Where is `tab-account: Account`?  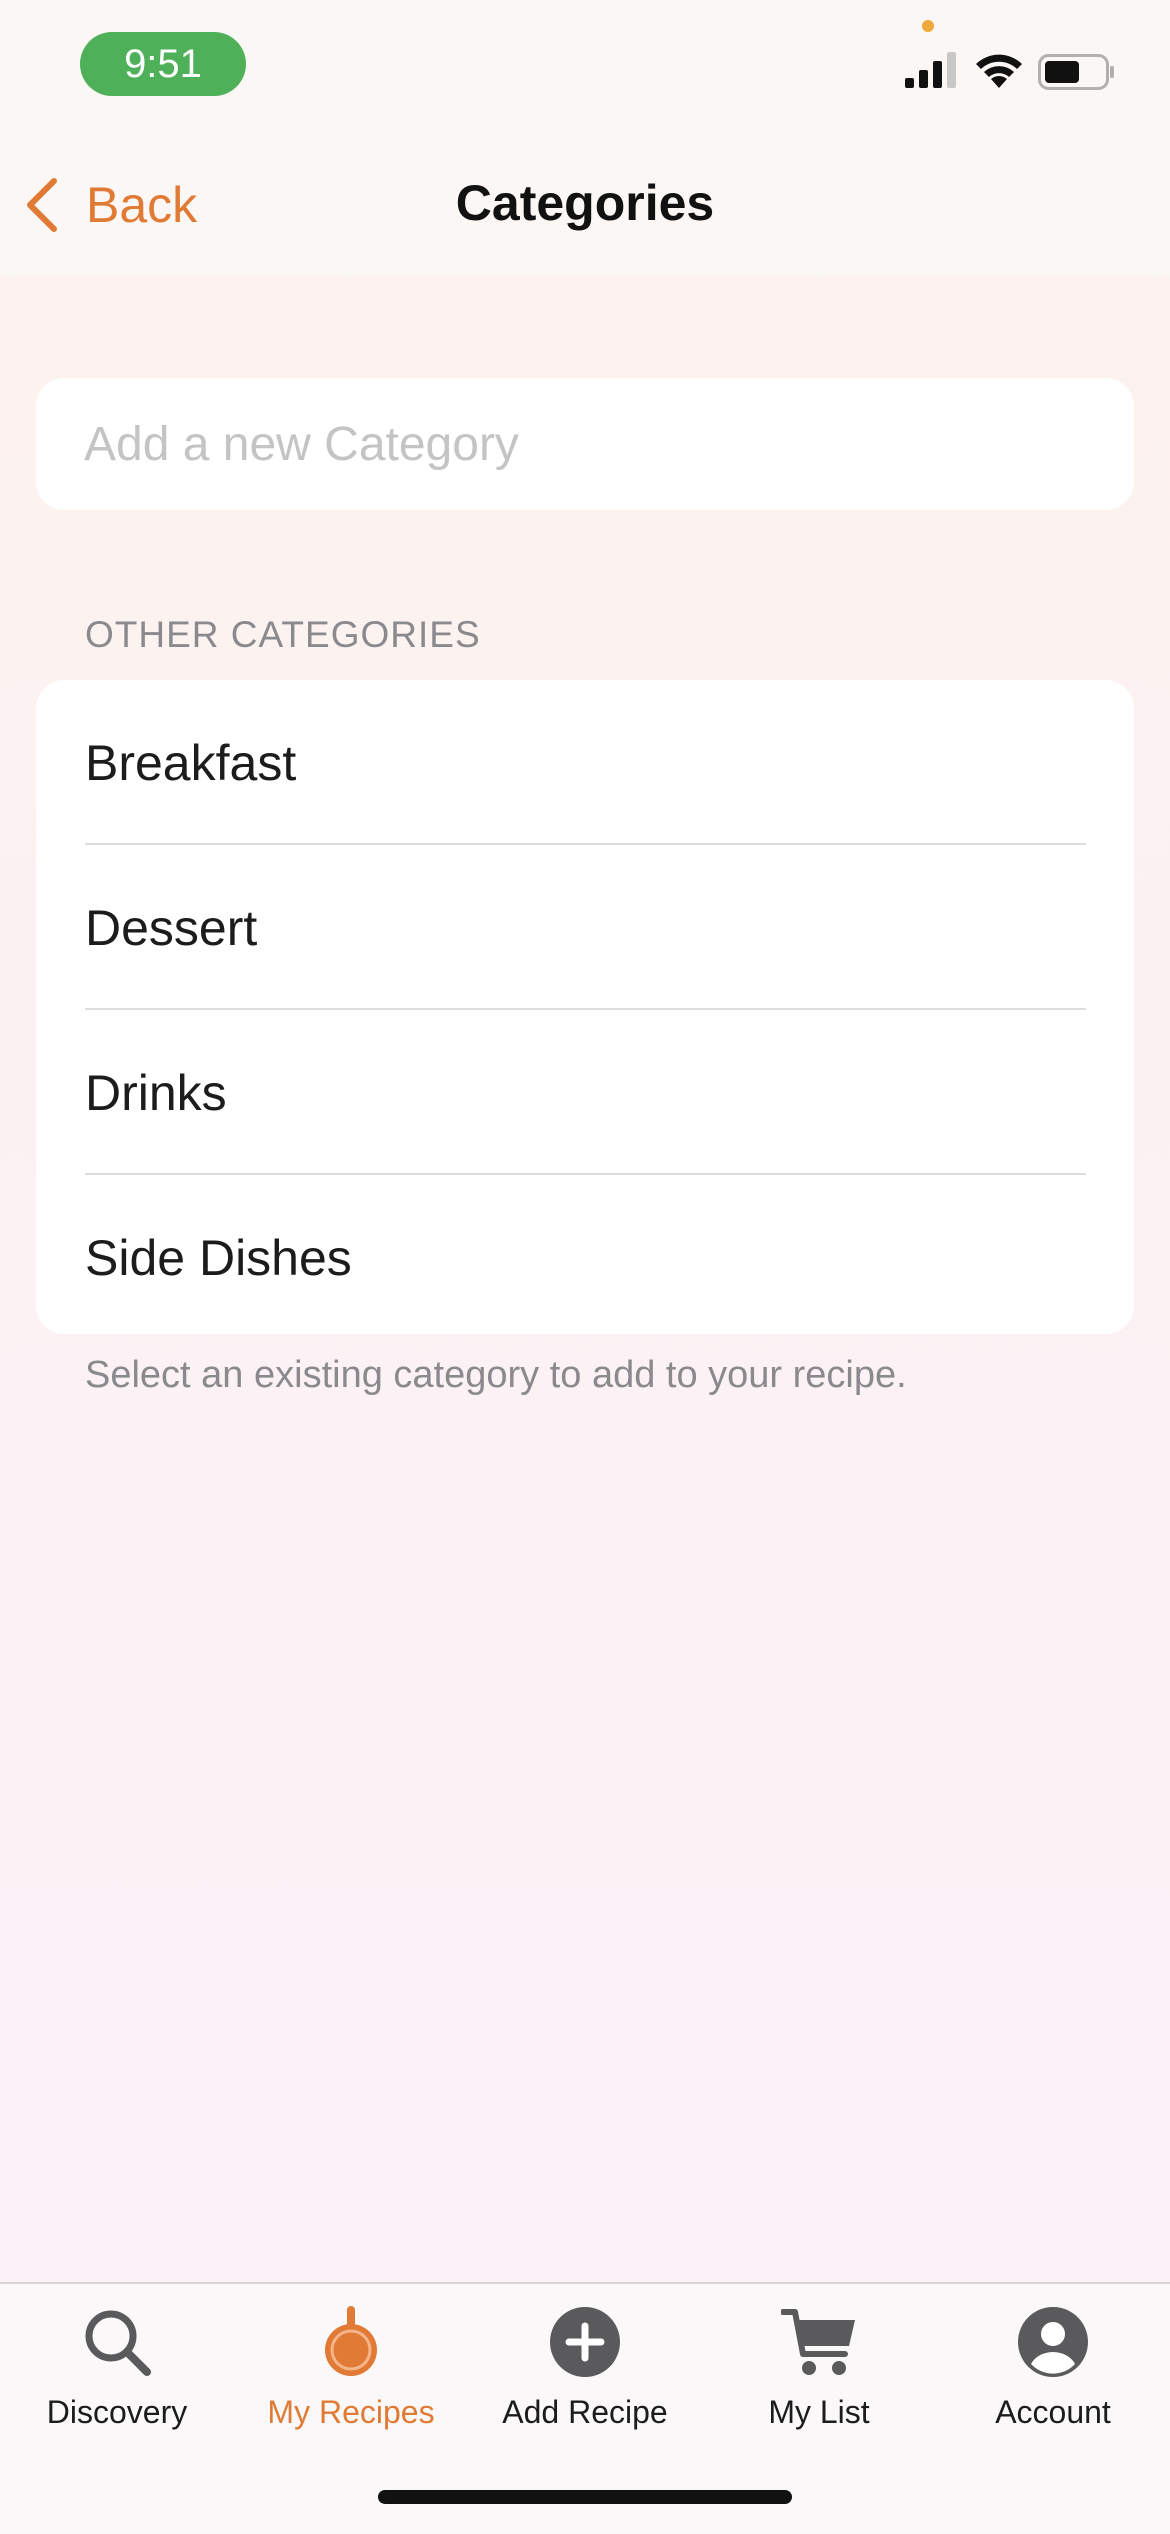
tab-account: Account is located at coordinates (1053, 2379).